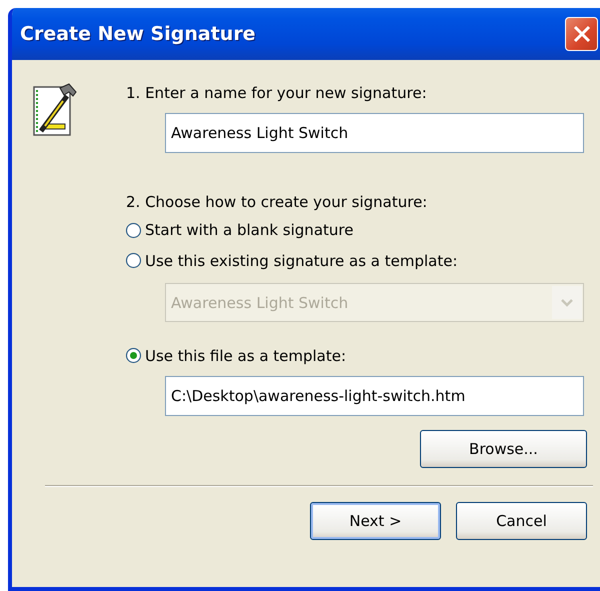 The width and height of the screenshot is (600, 591). Describe the element at coordinates (245, 355) in the screenshot. I see `radio-label: Use this file as a template:` at that location.